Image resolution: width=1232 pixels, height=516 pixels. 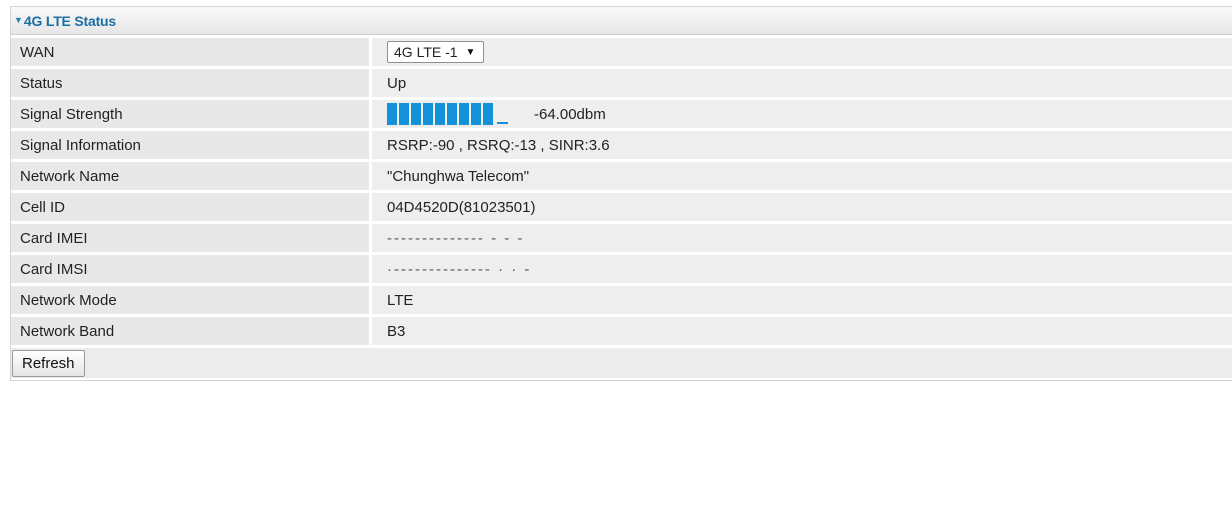 I want to click on row-label: Network Band, so click(x=190, y=331).